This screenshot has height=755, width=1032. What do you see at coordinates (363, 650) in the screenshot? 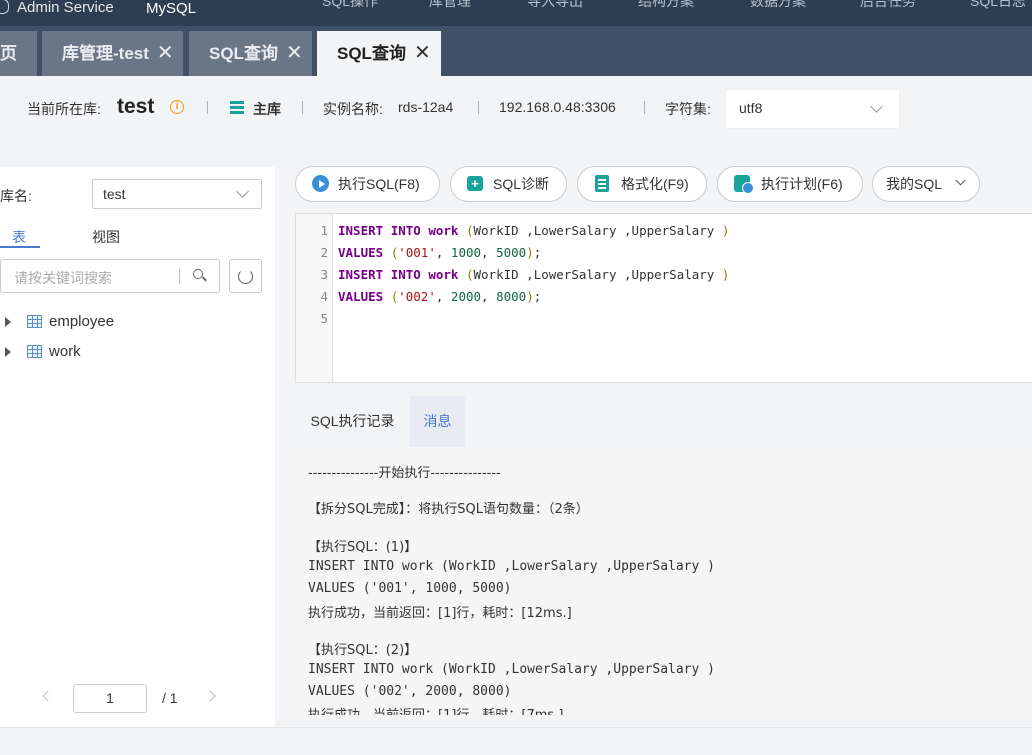
I see `message-line: 【执行SQL：(2)】` at bounding box center [363, 650].